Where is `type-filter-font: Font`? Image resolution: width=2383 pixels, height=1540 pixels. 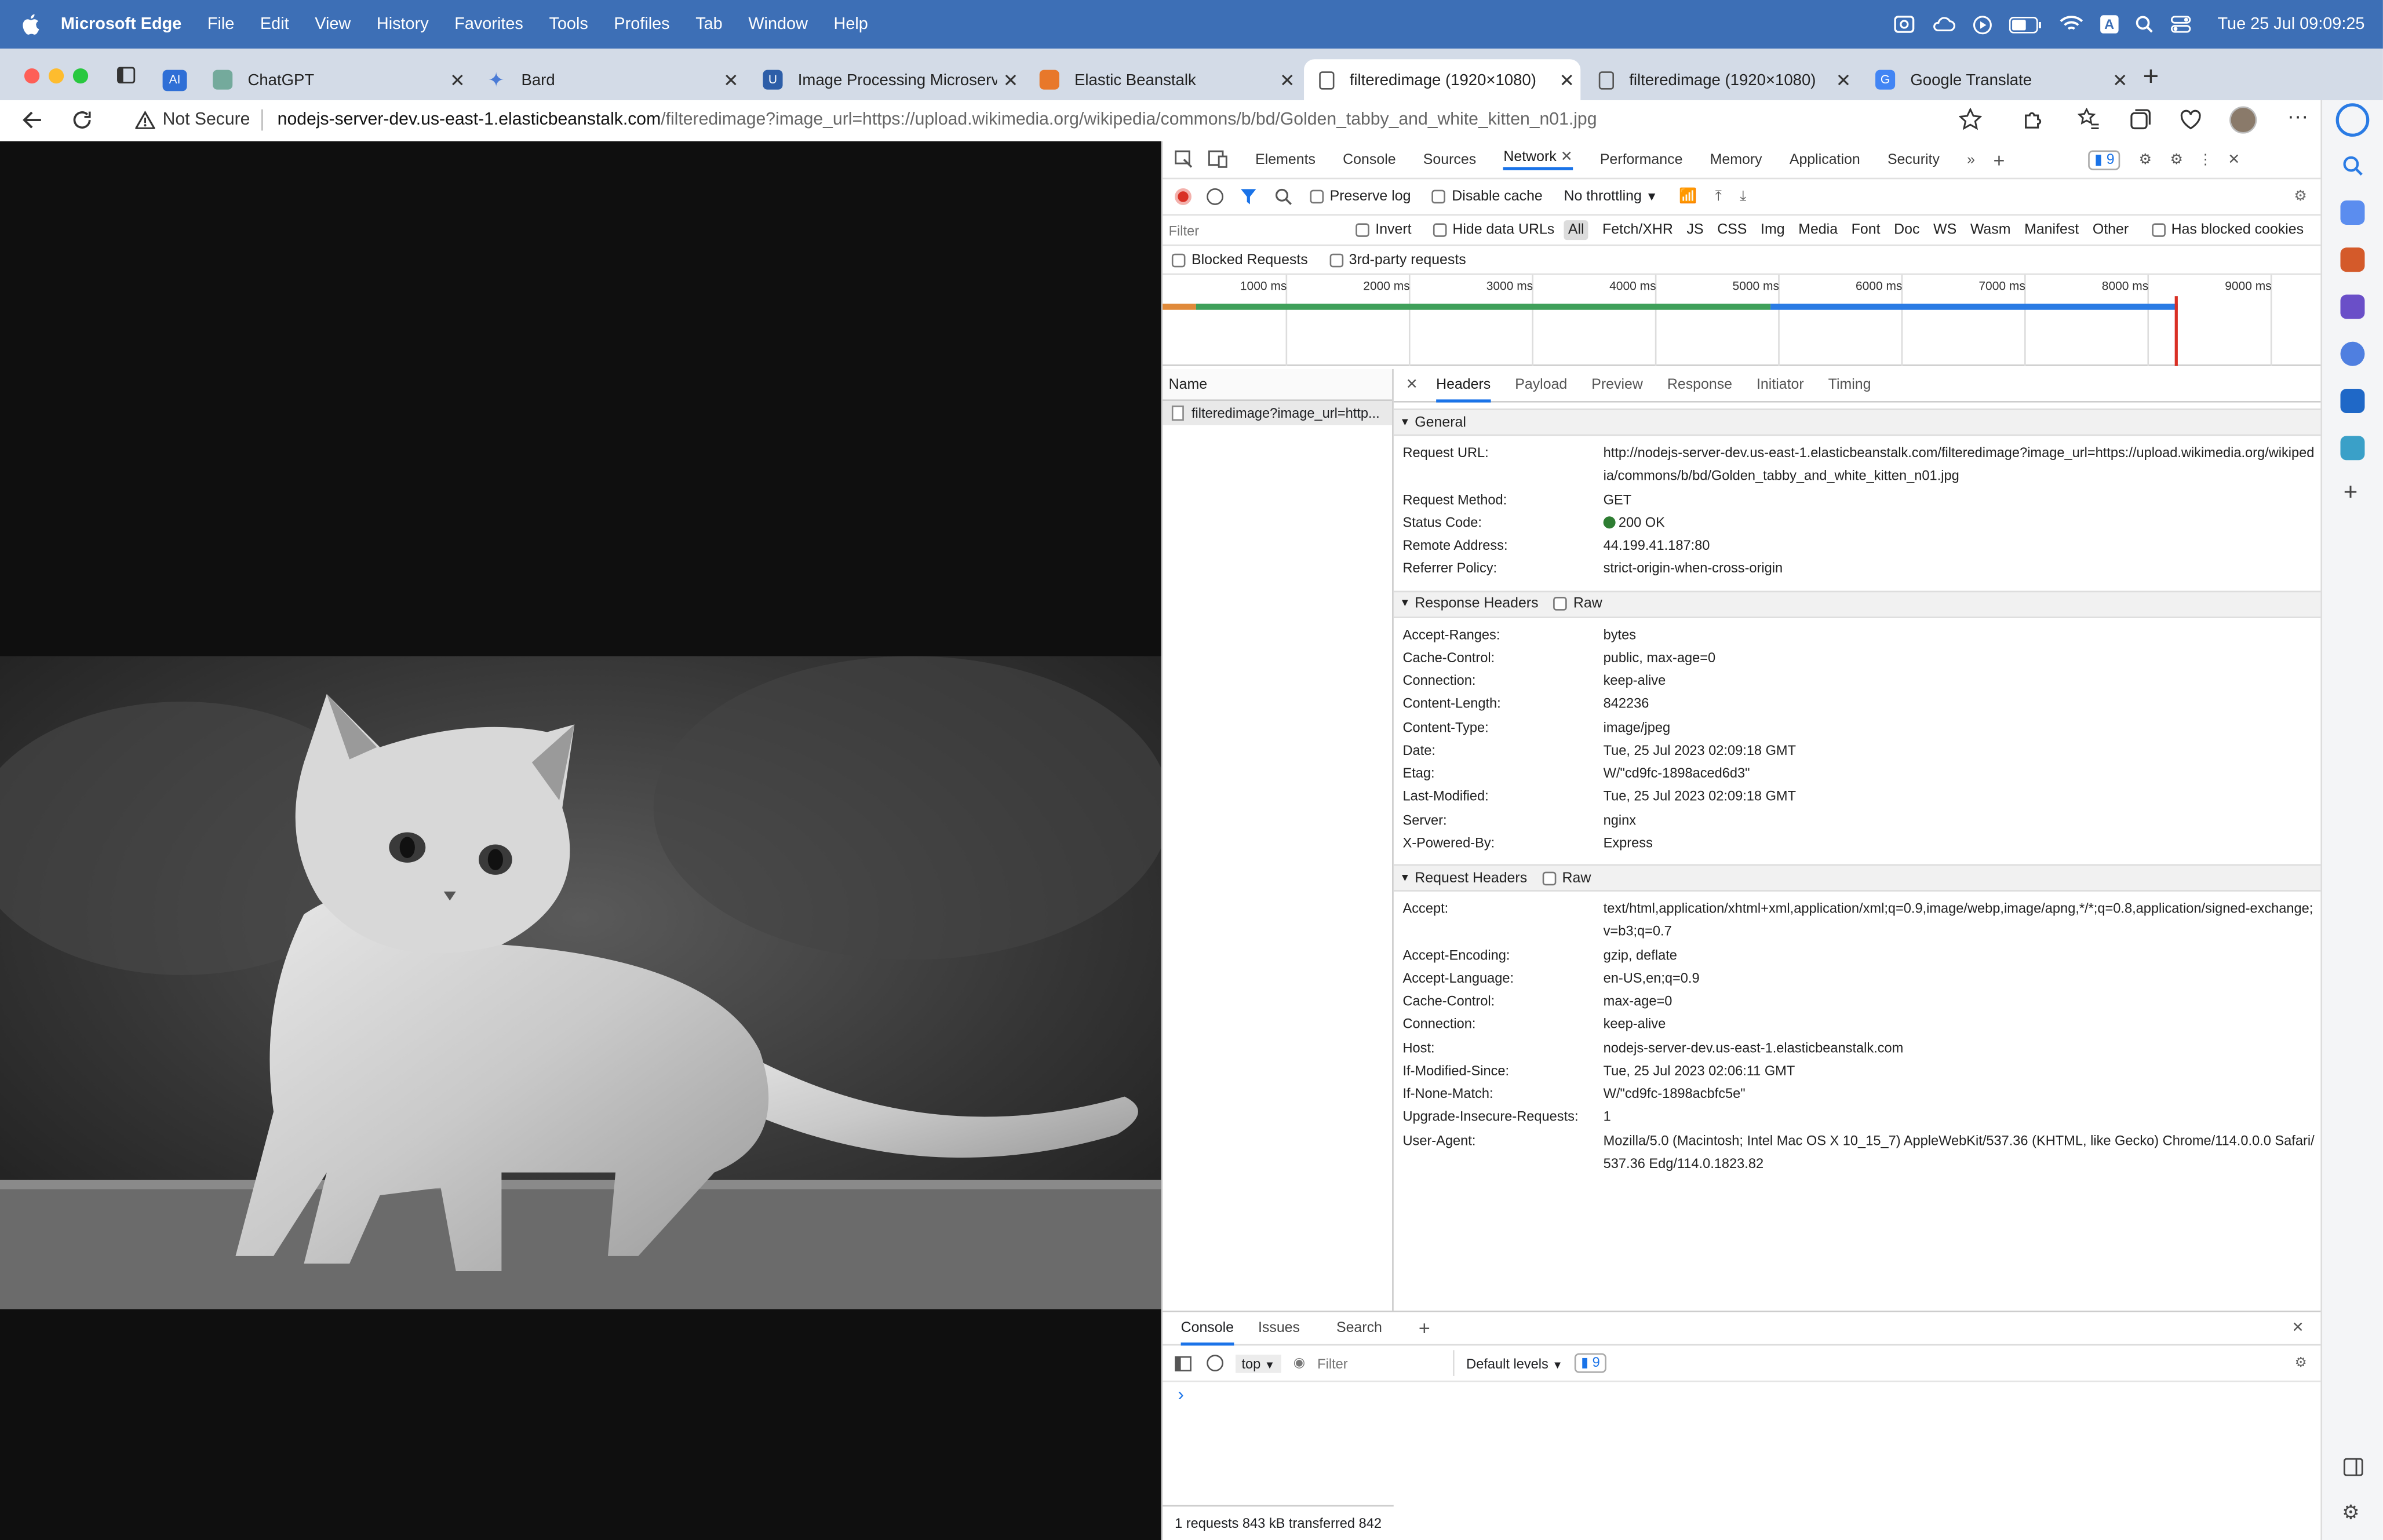 type-filter-font: Font is located at coordinates (1867, 231).